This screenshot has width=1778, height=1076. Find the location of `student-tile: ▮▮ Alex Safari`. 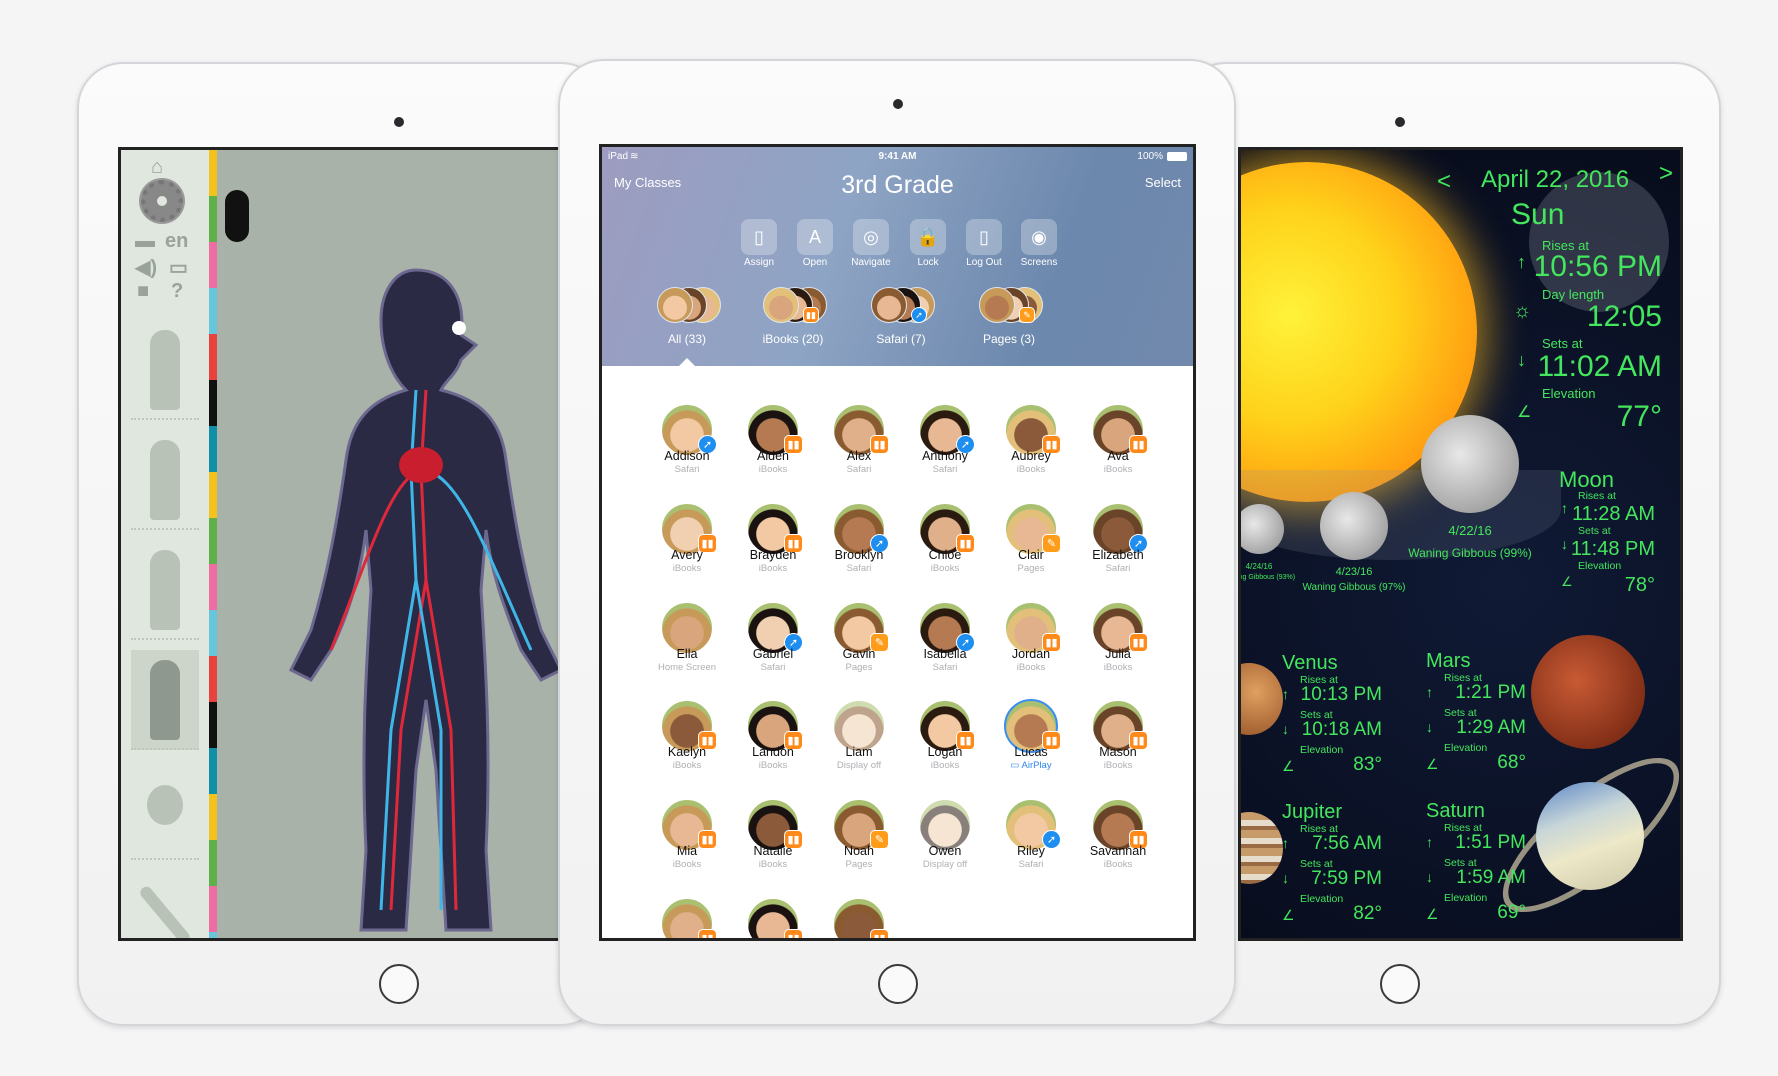

student-tile: ▮▮ Alex Safari is located at coordinates (859, 452).